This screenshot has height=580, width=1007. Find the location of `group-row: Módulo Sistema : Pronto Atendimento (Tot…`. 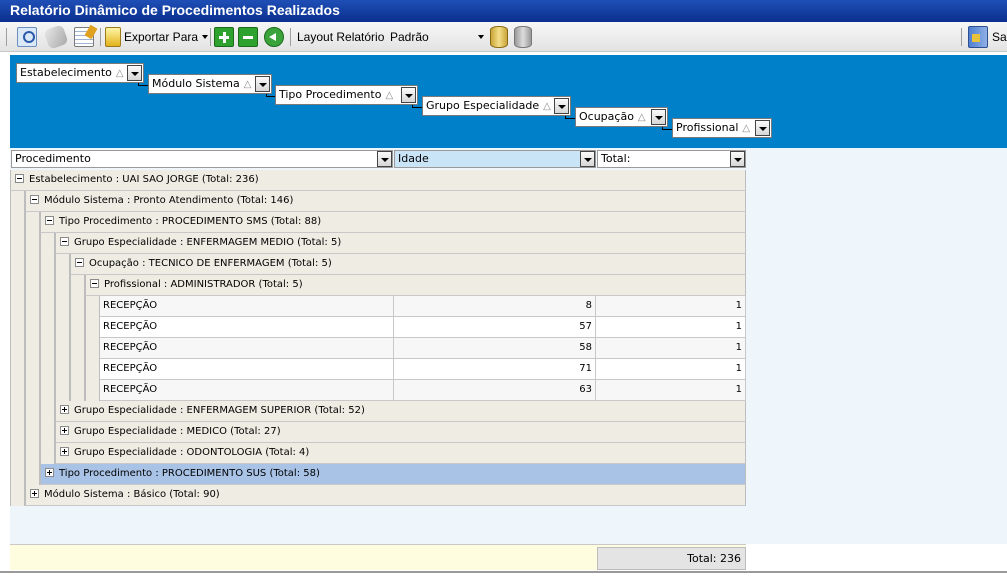

group-row: Módulo Sistema : Pronto Atendimento (Tot… is located at coordinates (385, 201).